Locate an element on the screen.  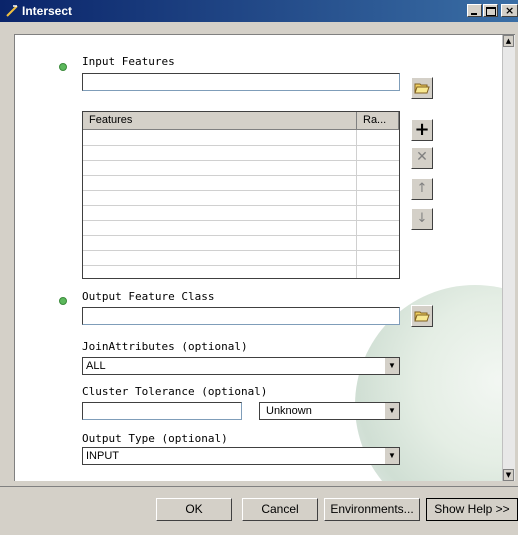
output-type-select: INPUT ▼ is located at coordinates (241, 456).